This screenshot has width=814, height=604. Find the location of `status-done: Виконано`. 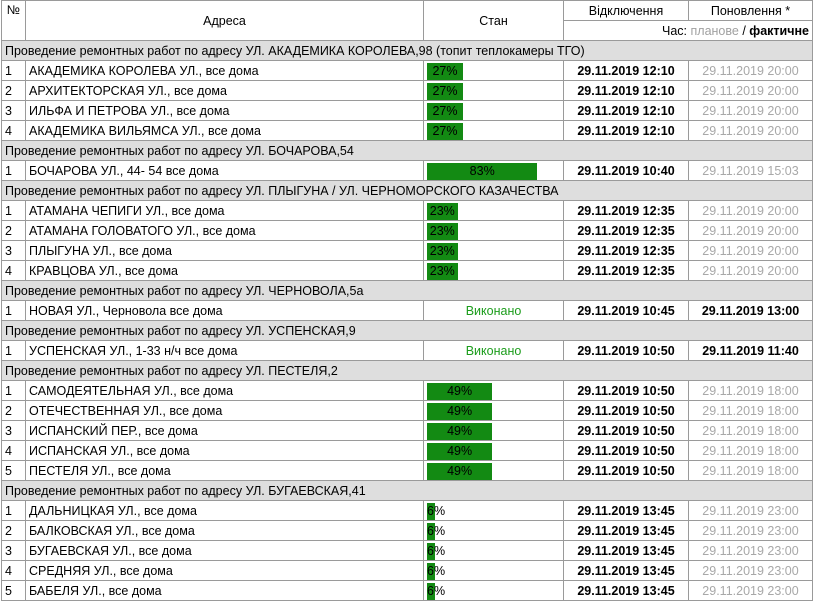

status-done: Виконано is located at coordinates (493, 310).